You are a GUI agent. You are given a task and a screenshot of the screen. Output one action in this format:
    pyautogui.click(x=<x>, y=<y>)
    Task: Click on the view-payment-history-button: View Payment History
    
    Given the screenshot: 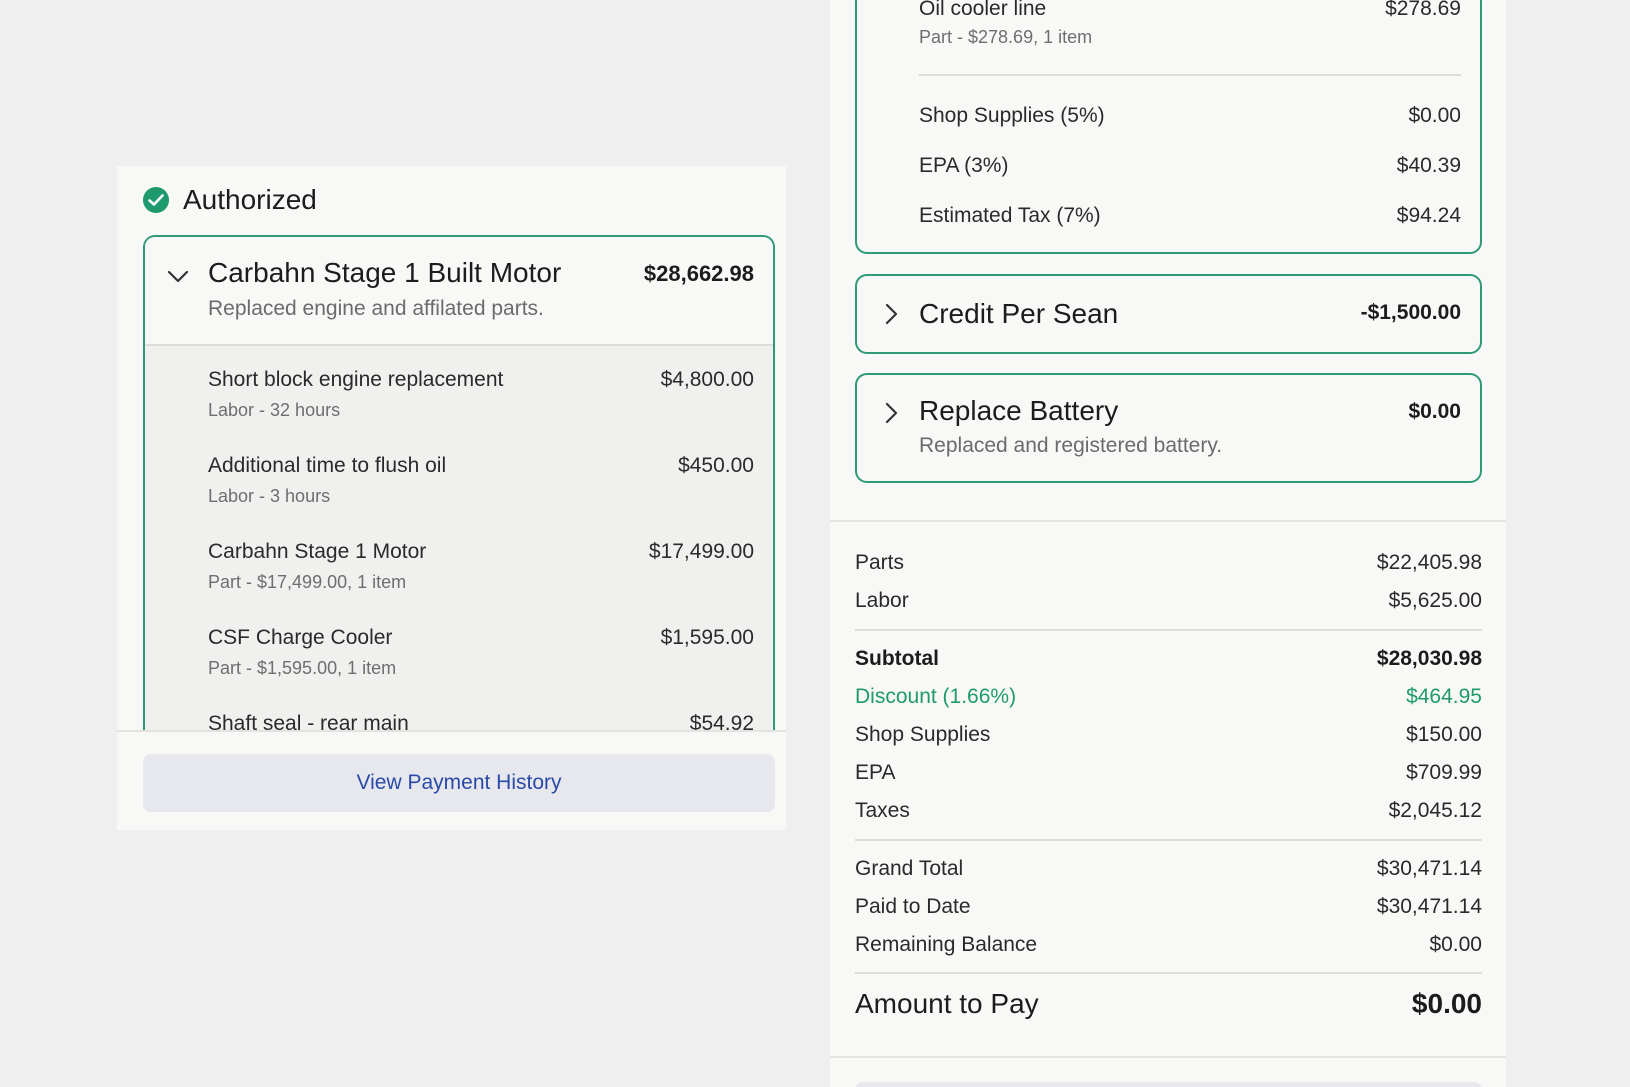 What is the action you would take?
    pyautogui.click(x=459, y=783)
    